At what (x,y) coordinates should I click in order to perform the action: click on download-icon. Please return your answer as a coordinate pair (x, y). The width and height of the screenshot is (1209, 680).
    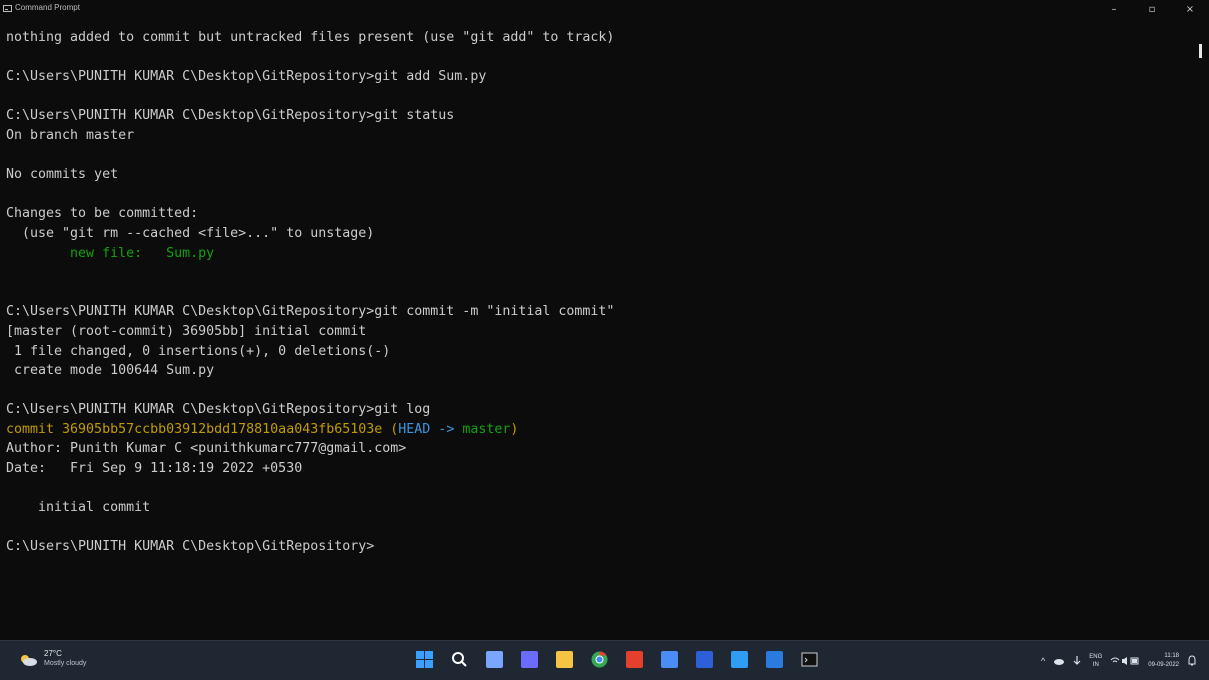
    Looking at the image, I should click on (1077, 661).